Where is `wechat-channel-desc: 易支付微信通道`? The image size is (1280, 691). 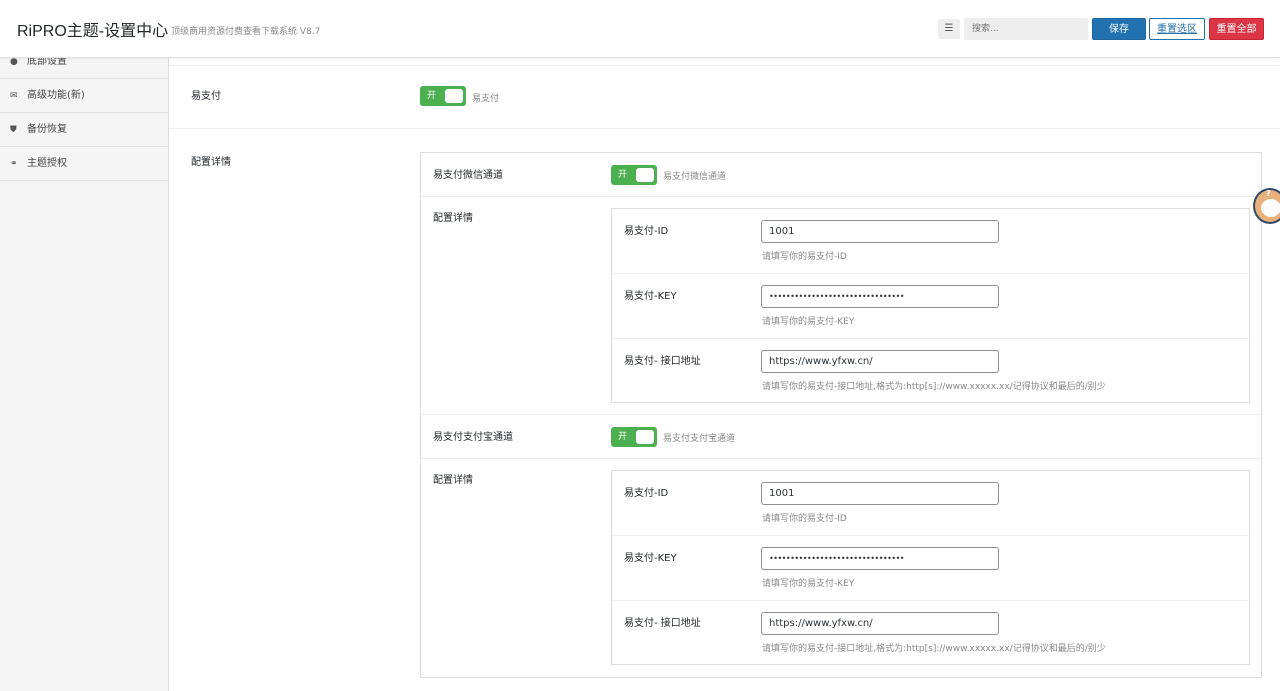
wechat-channel-desc: 易支付微信通道 is located at coordinates (695, 177).